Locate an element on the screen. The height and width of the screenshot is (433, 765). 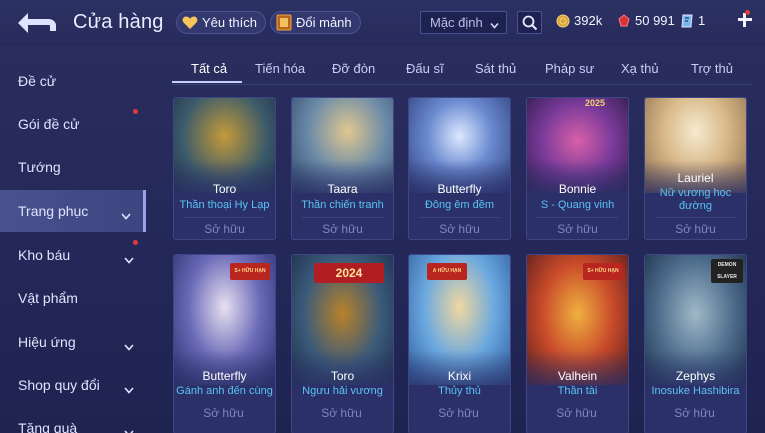
skin-name: Thần thoại Hy Lạp is located at coordinates (224, 205).